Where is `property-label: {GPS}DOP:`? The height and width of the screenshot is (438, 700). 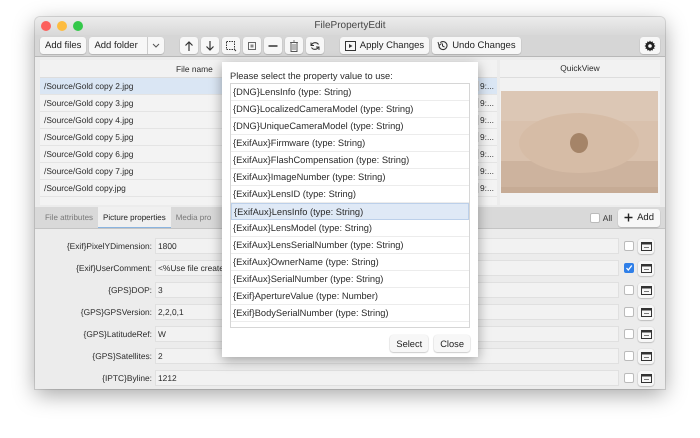 property-label: {GPS}DOP: is located at coordinates (130, 290).